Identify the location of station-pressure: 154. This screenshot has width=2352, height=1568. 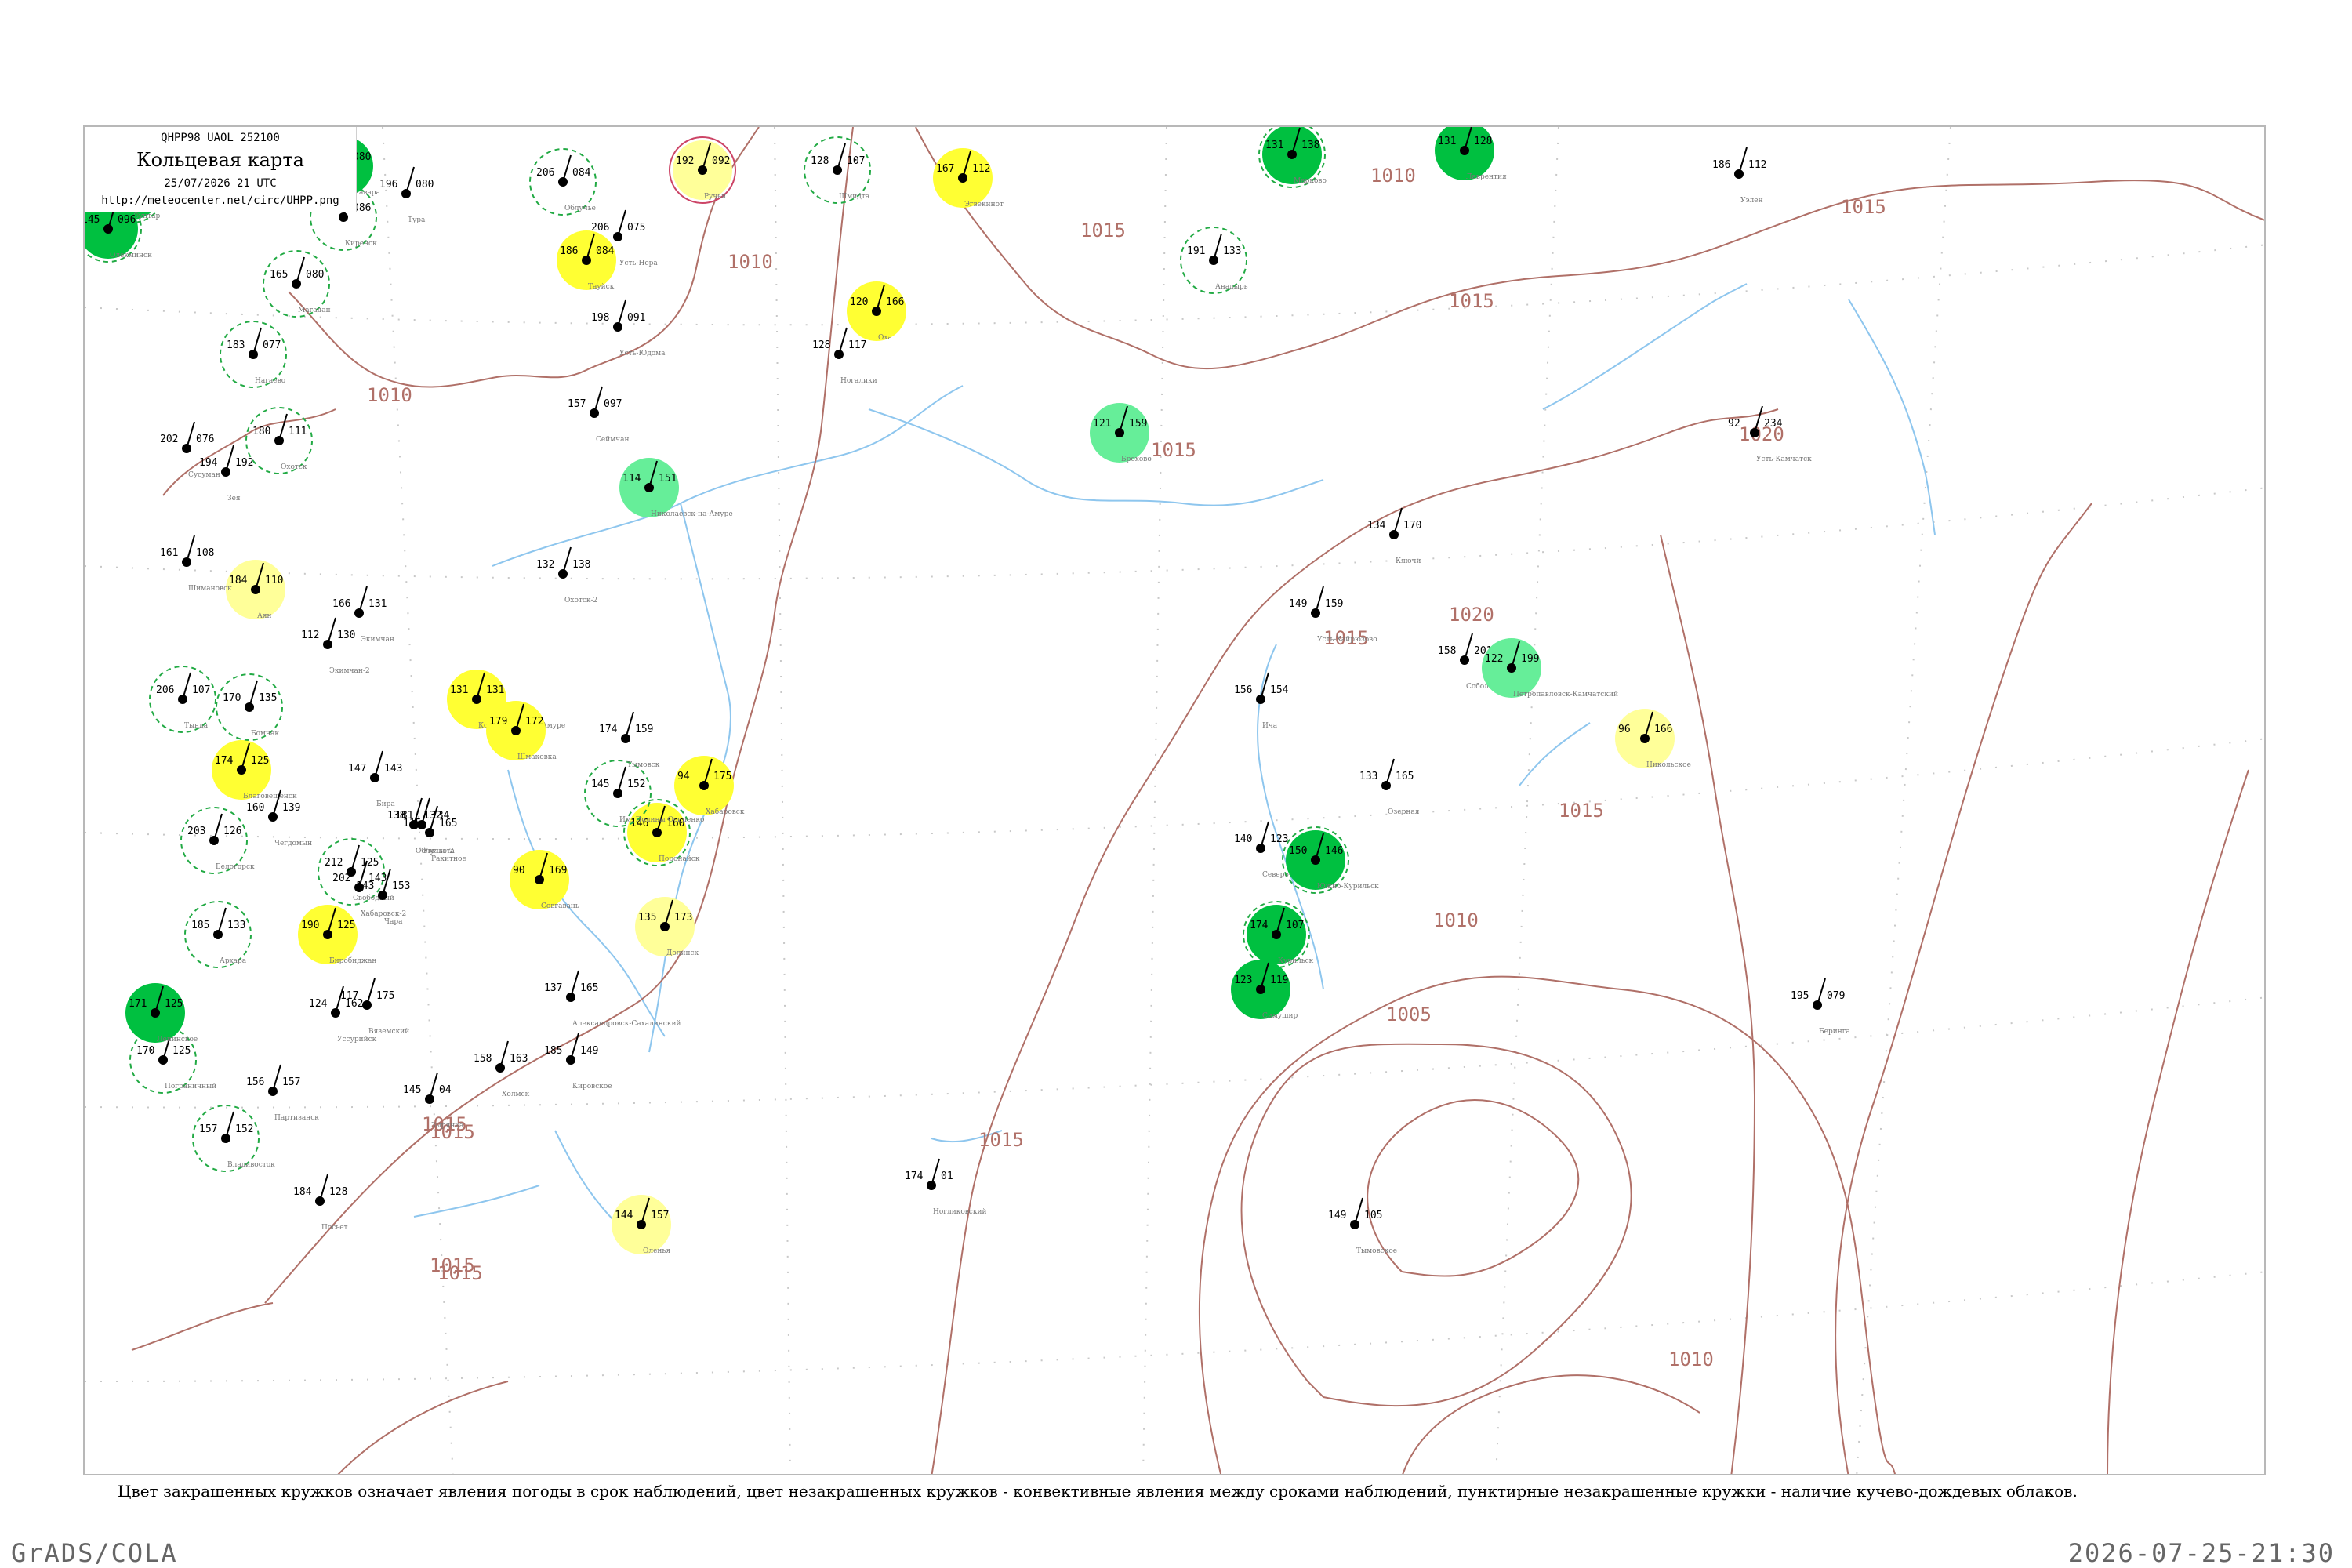
(1279, 690).